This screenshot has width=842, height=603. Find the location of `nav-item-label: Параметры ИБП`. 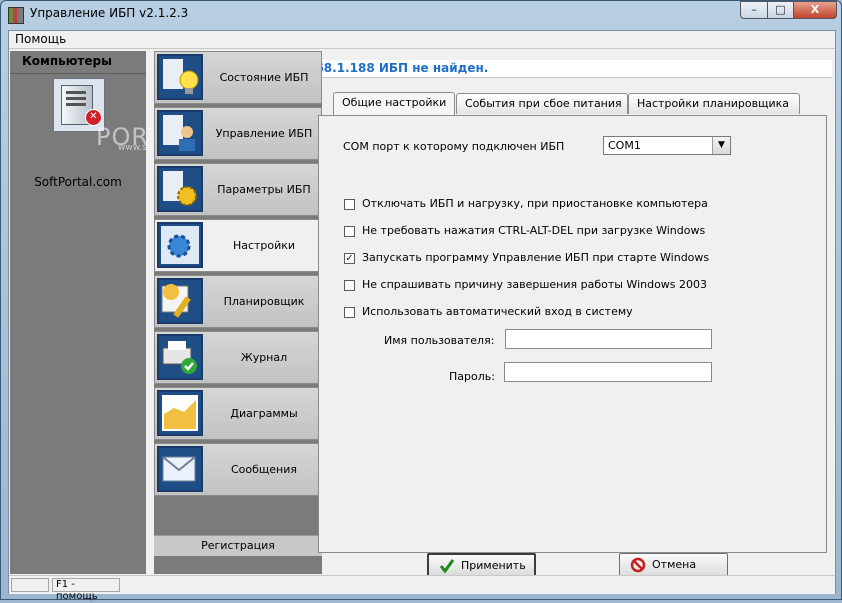

nav-item-label: Параметры ИБП is located at coordinates (264, 189).